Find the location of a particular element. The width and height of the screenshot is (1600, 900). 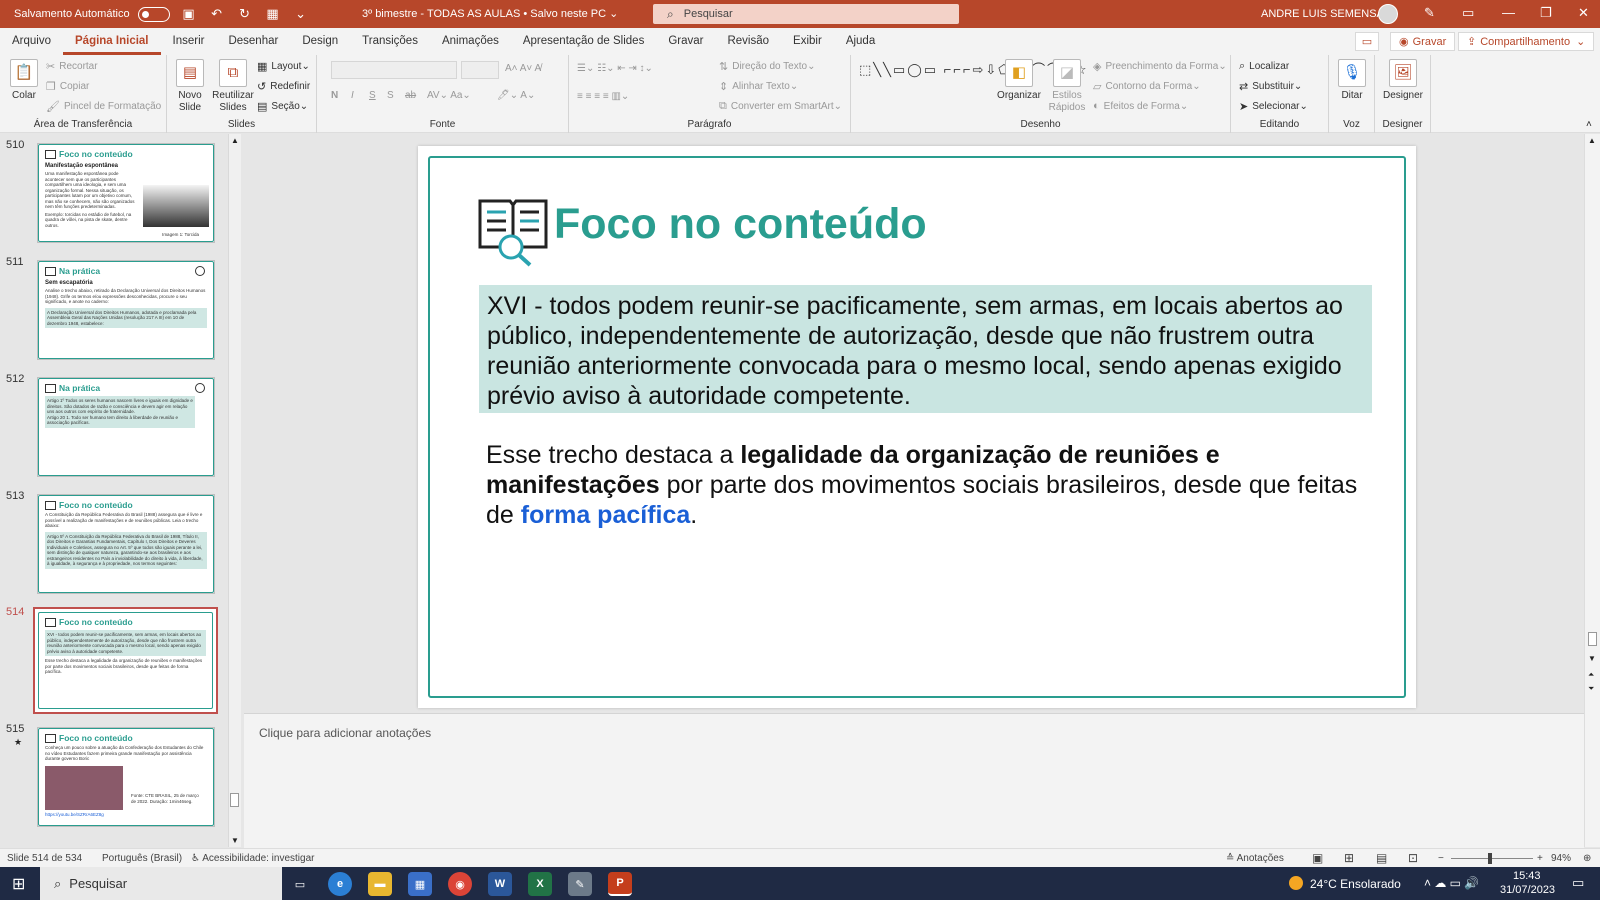

tab-transicoes: Transições is located at coordinates (390, 41).